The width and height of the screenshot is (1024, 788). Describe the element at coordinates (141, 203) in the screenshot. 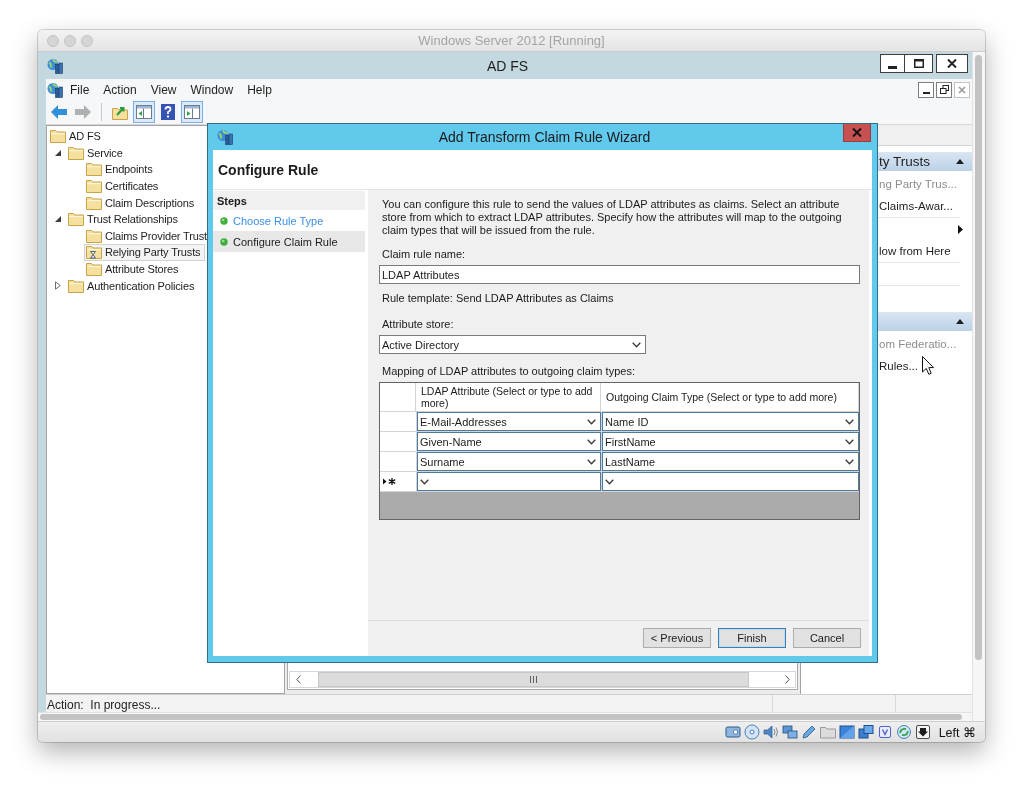

I see `tree-item: Claim Descriptions` at that location.